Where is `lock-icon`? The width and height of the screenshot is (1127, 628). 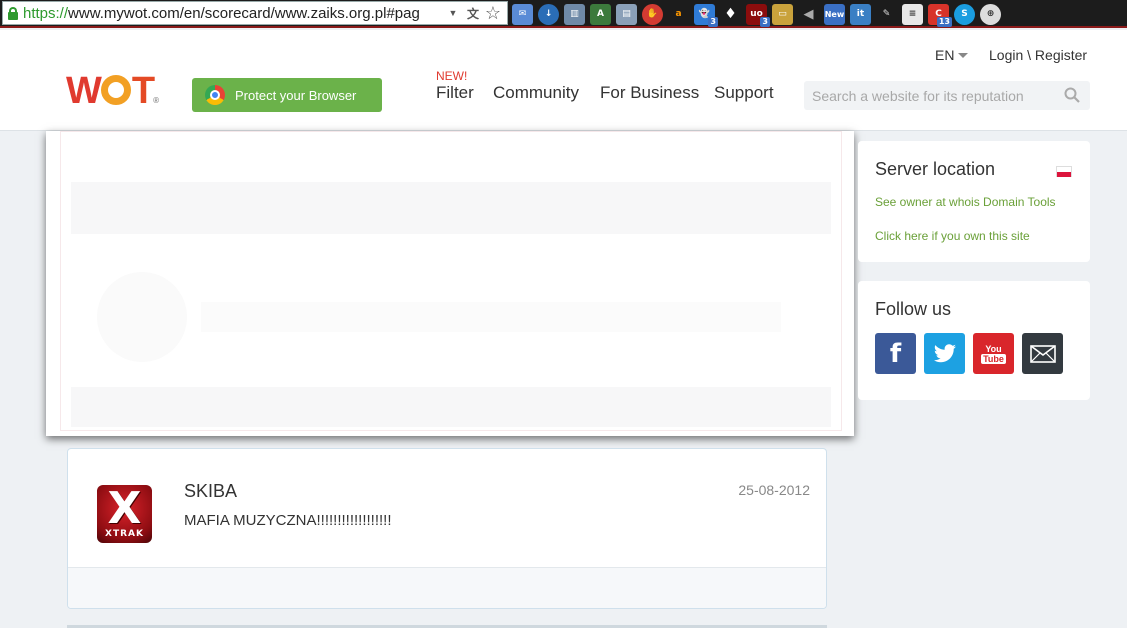
lock-icon is located at coordinates (13, 13).